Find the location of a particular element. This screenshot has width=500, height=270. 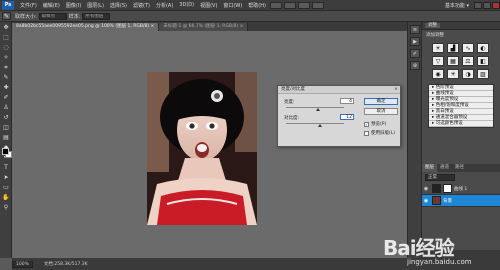

adjustment-icons-grid: ☀ ▟ ∿ ◐ ▽ ▦ ⚖ ◧ ◉ ✳ ◑ ▨ is located at coordinates (461, 61).